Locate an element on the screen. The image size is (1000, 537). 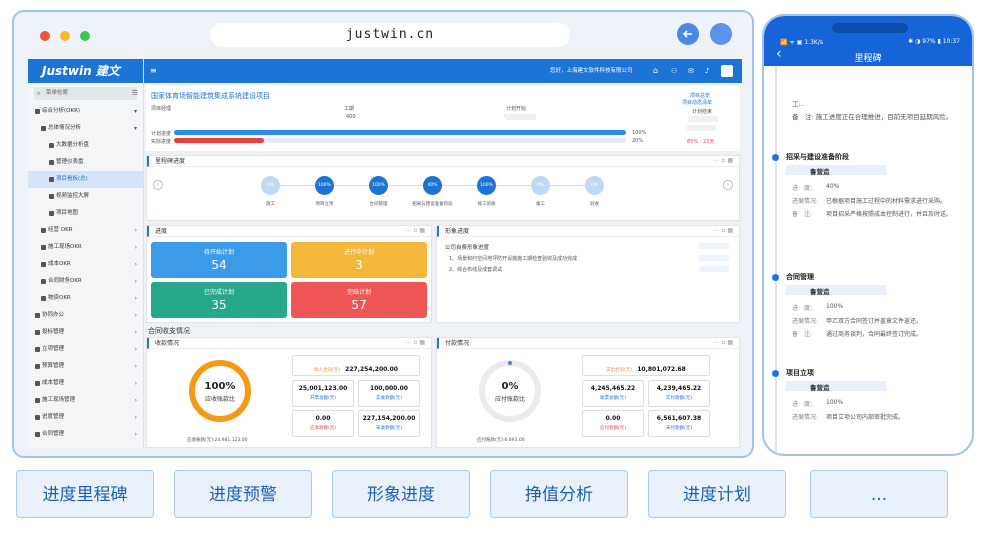
url-bar: justwin.cn is located at coordinates (390, 35).